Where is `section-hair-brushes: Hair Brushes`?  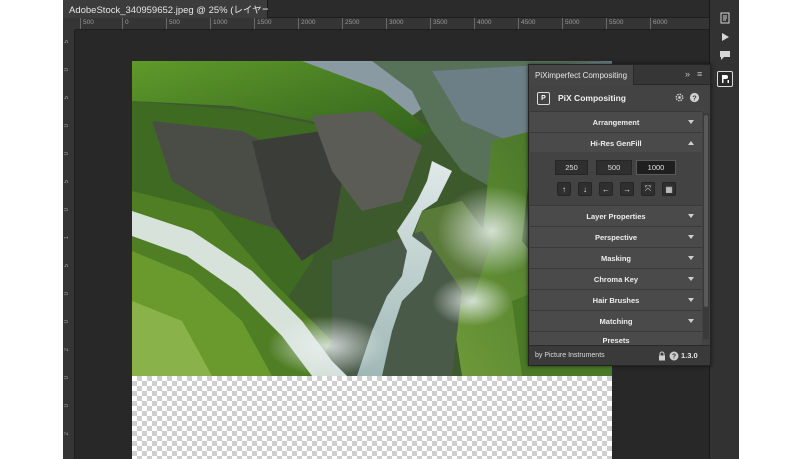
section-hair-brushes: Hair Brushes is located at coordinates (616, 299).